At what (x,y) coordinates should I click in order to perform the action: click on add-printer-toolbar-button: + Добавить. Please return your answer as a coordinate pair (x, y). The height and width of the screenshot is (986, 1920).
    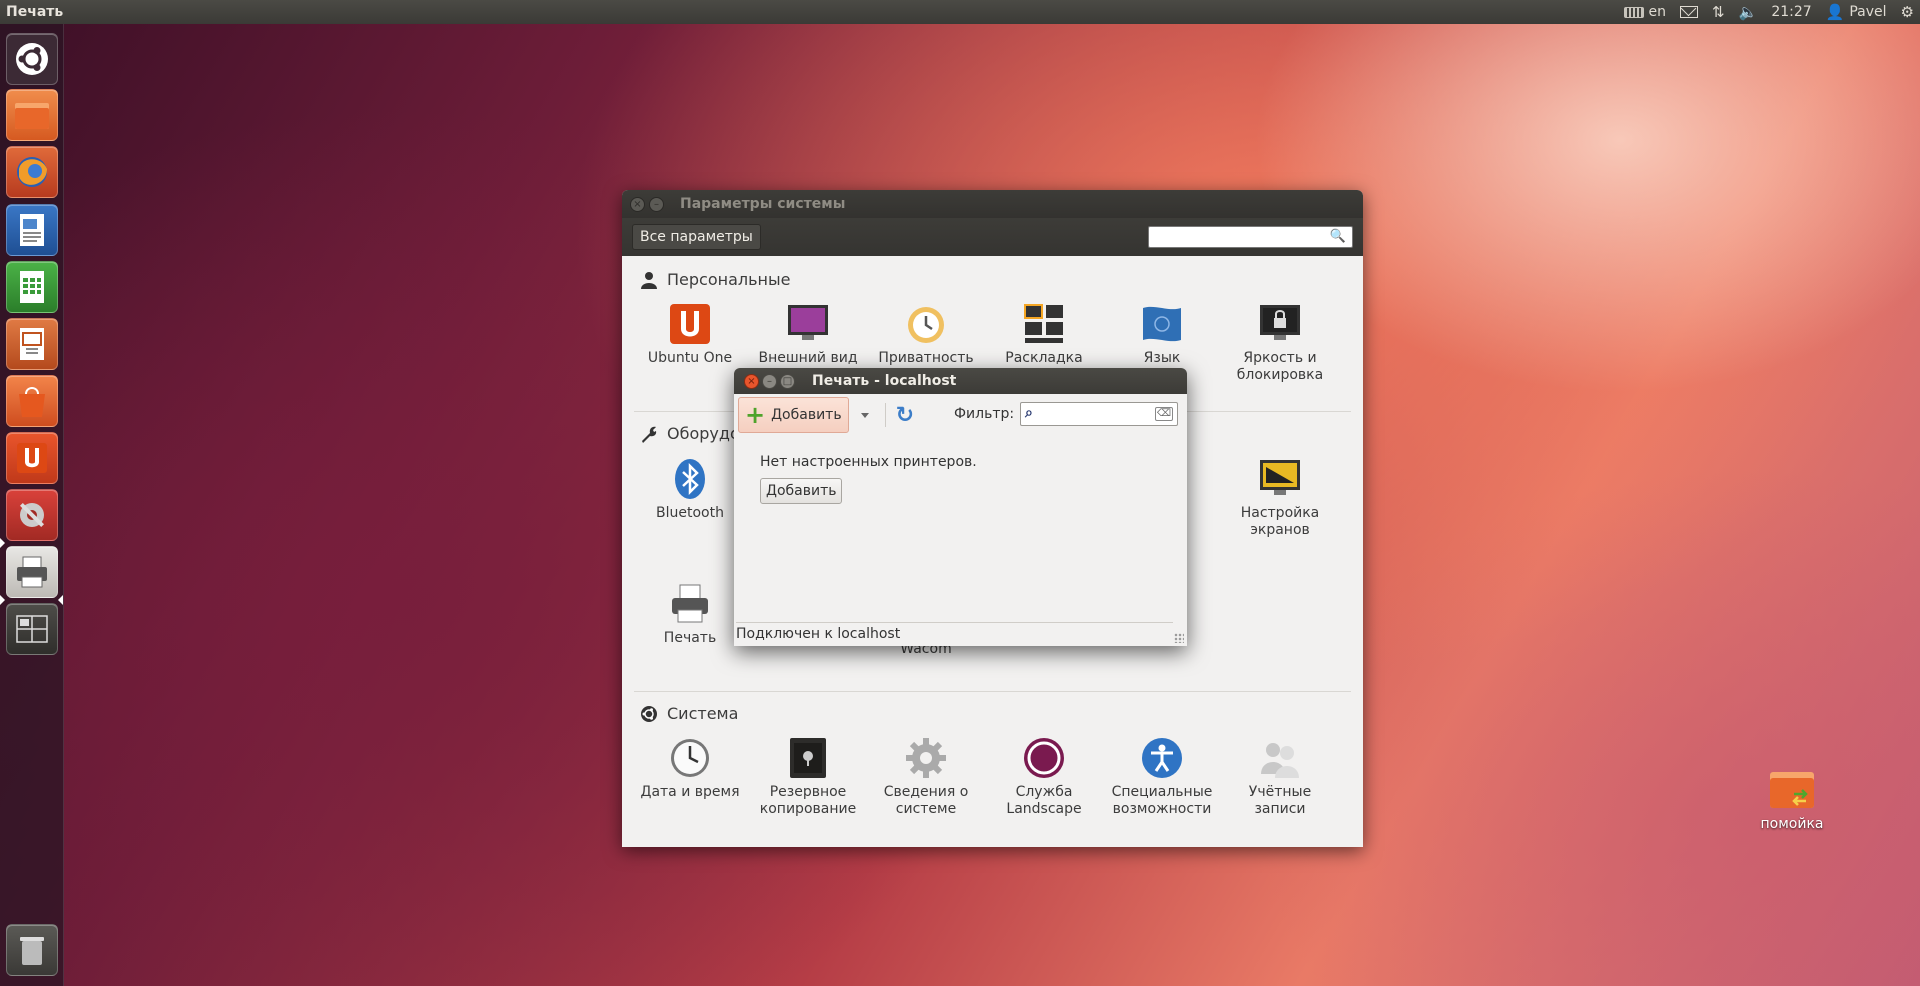
    Looking at the image, I should click on (793, 415).